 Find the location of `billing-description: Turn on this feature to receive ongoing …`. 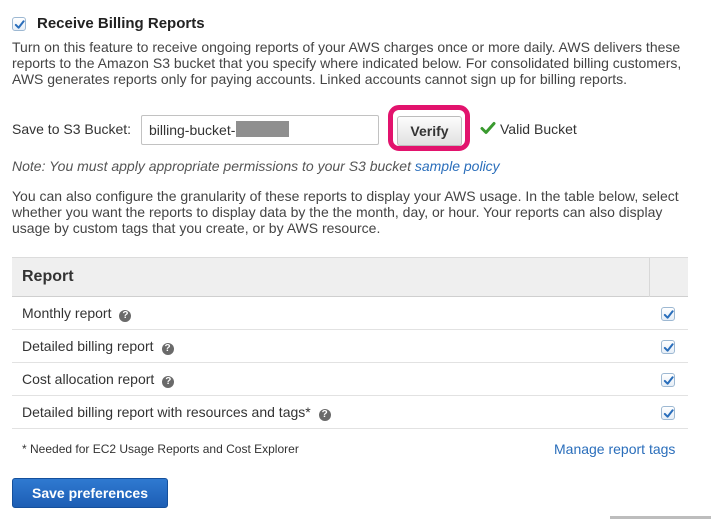

billing-description: Turn on this feature to receive ongoing … is located at coordinates (347, 63).